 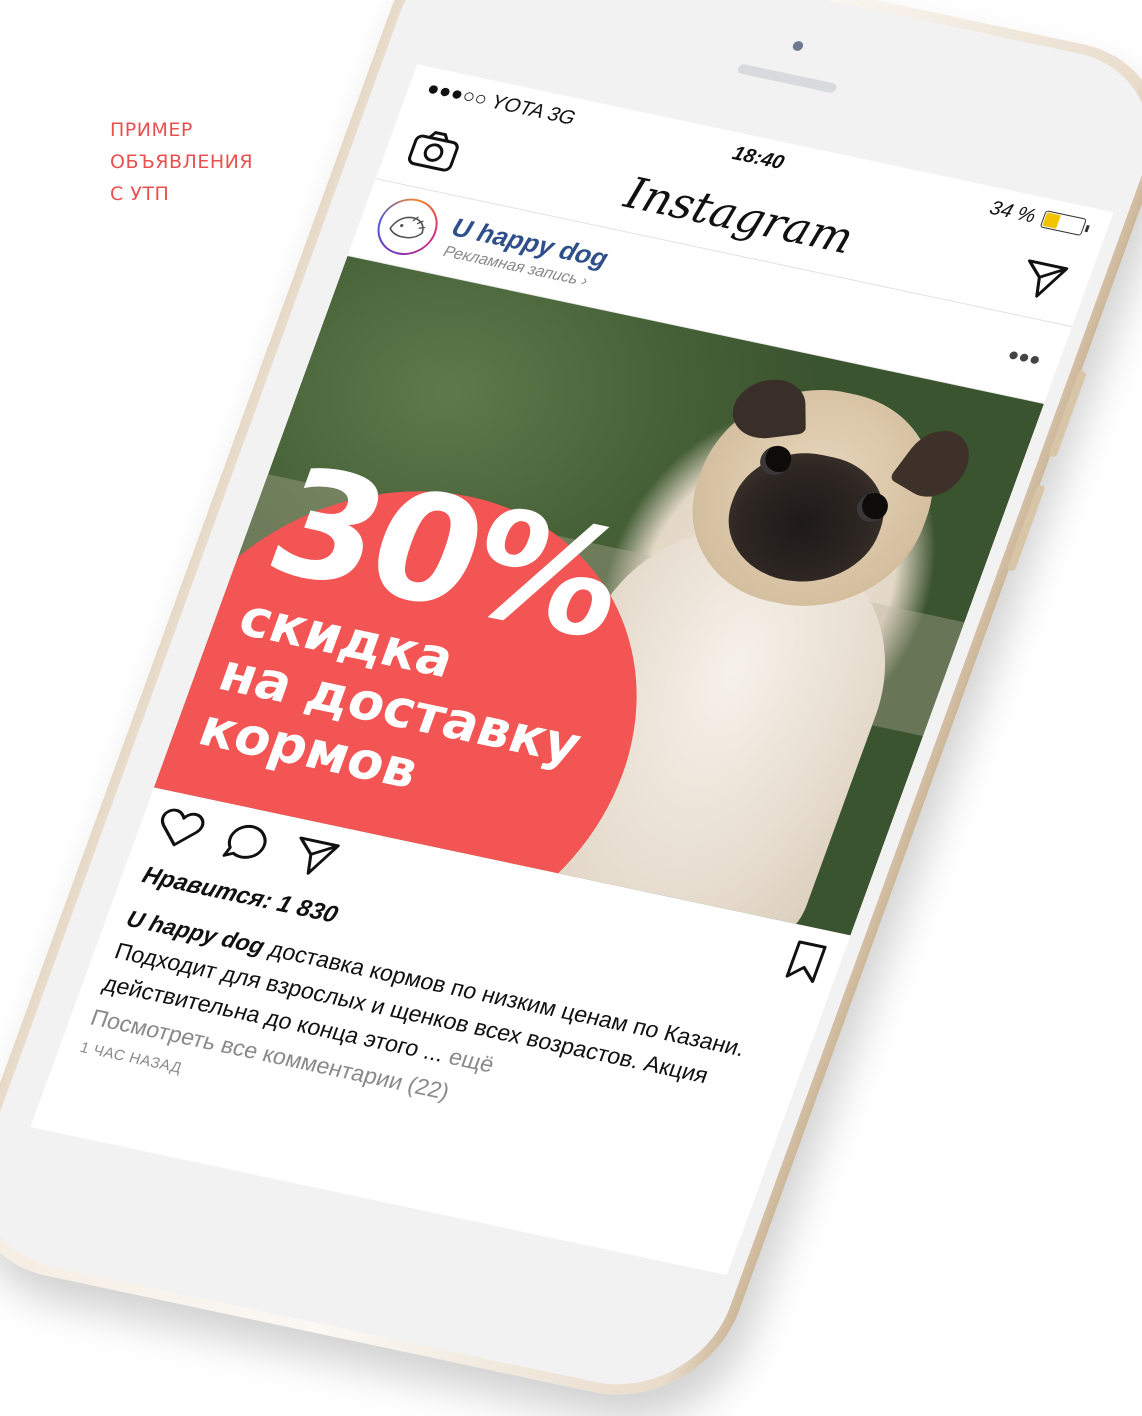 What do you see at coordinates (1063, 223) in the screenshot?
I see `battery-icon` at bounding box center [1063, 223].